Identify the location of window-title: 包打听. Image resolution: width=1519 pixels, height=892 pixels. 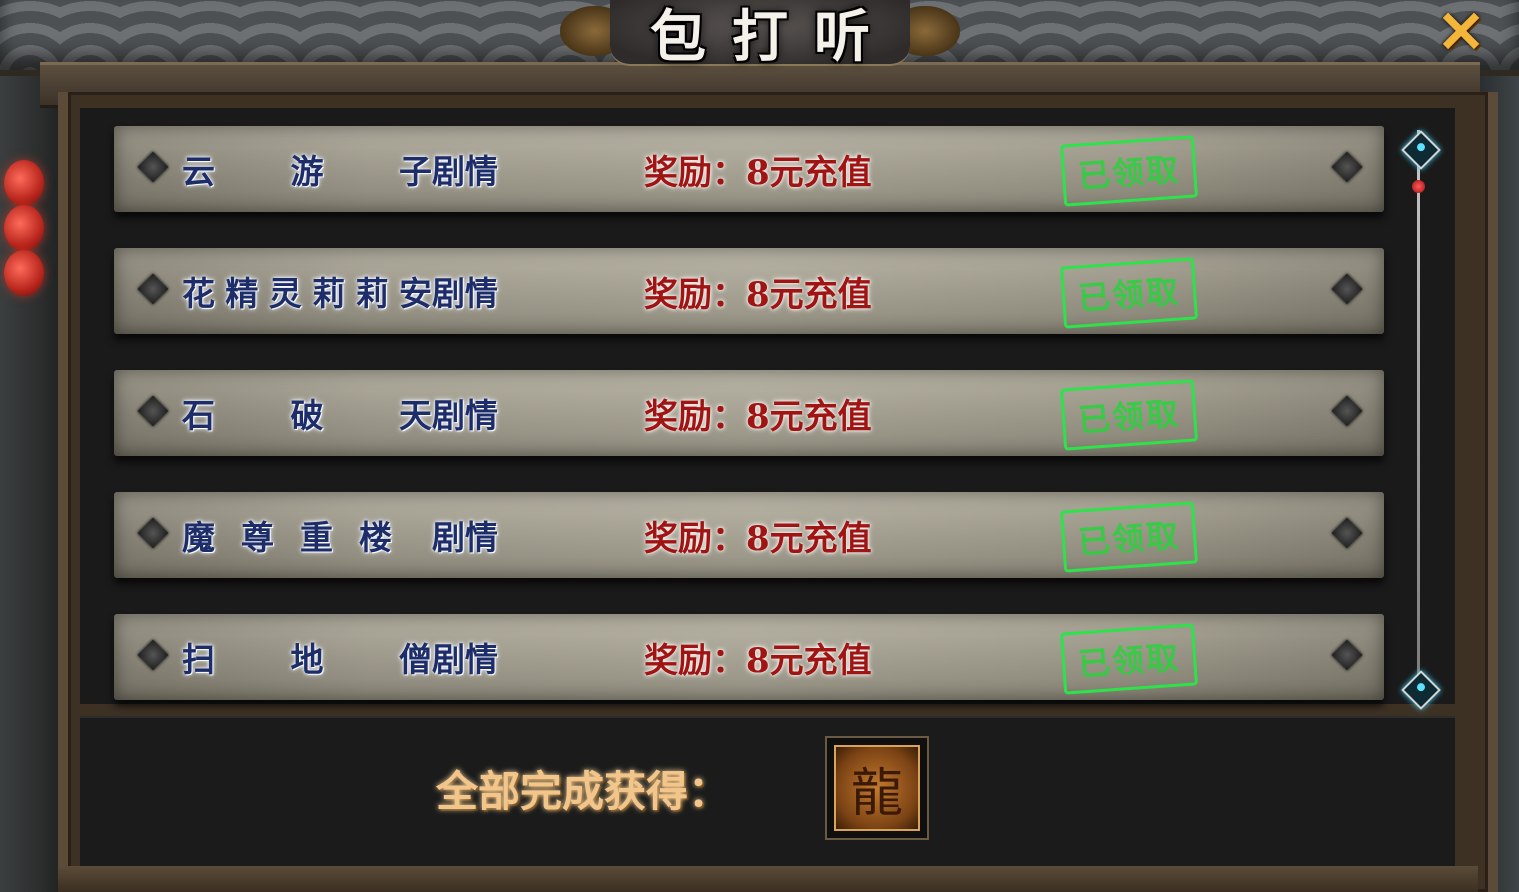
(773, 36).